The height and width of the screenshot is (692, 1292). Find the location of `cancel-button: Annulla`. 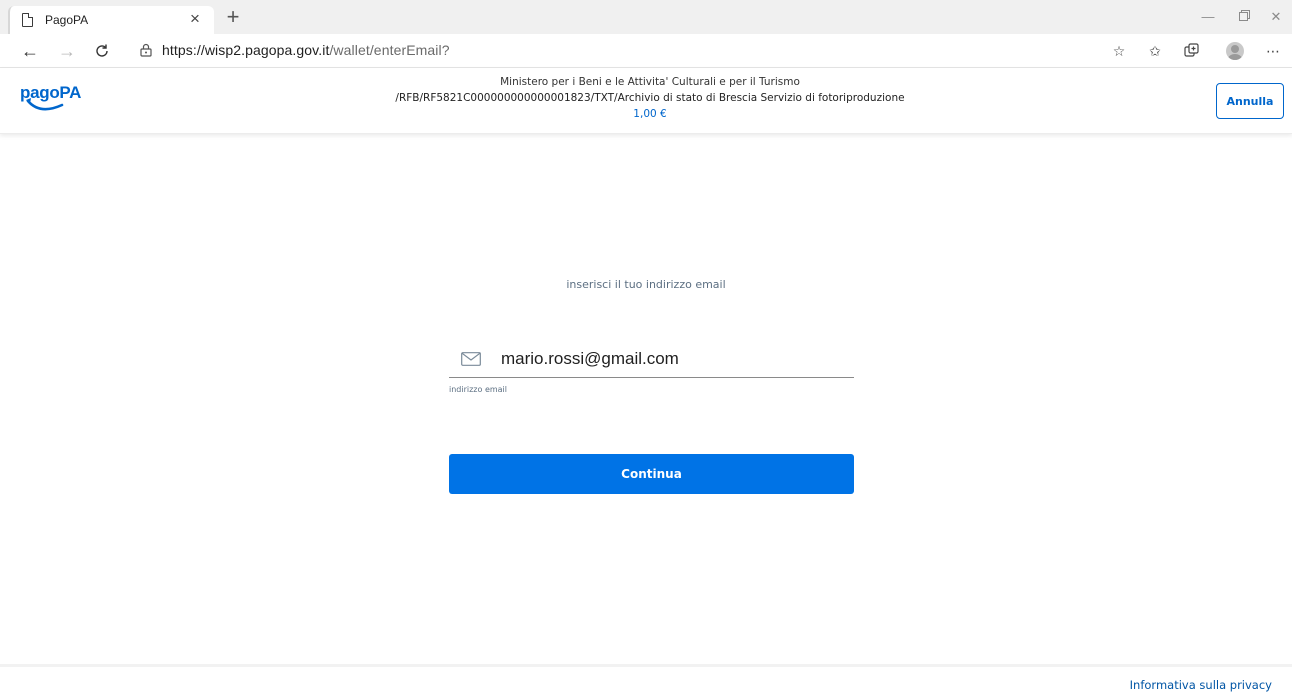

cancel-button: Annulla is located at coordinates (1250, 101).